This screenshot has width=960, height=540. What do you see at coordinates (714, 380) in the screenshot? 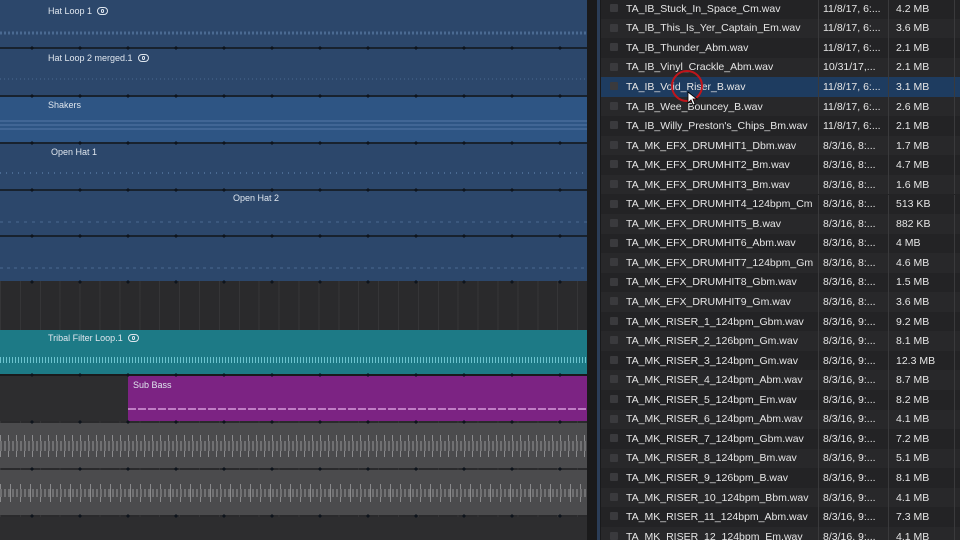
I see `file-name: TA_MK_RISER_4_124bpm_Abm.wav` at bounding box center [714, 380].